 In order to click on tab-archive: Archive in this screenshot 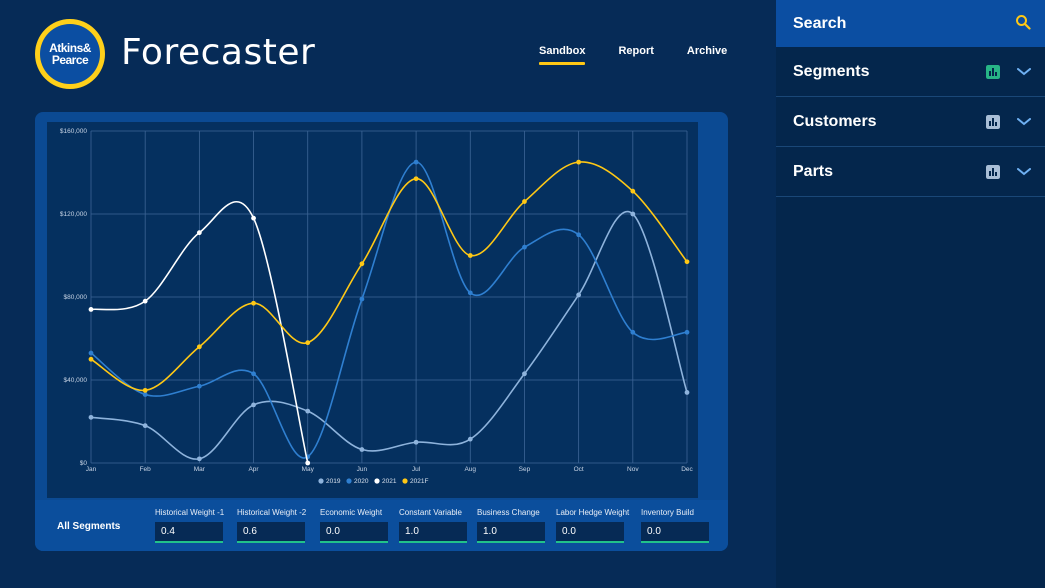, I will do `click(707, 55)`.